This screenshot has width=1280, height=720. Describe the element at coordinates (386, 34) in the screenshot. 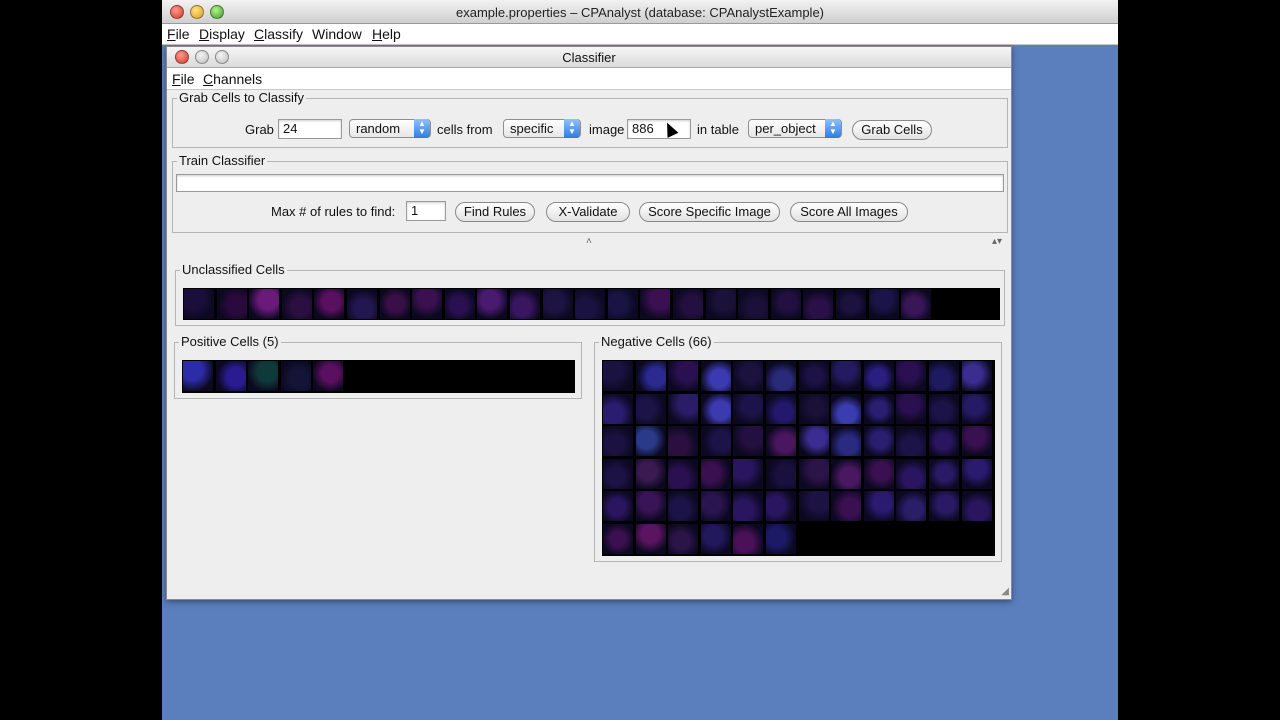

I see `menu-help: Help` at that location.